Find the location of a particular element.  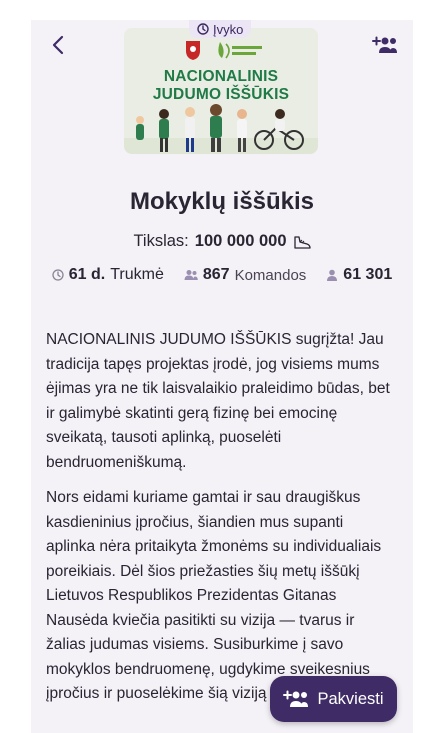

challenge-banner: NACIONALINIS JUDUMO IŠŠŪKIS is located at coordinates (221, 91).